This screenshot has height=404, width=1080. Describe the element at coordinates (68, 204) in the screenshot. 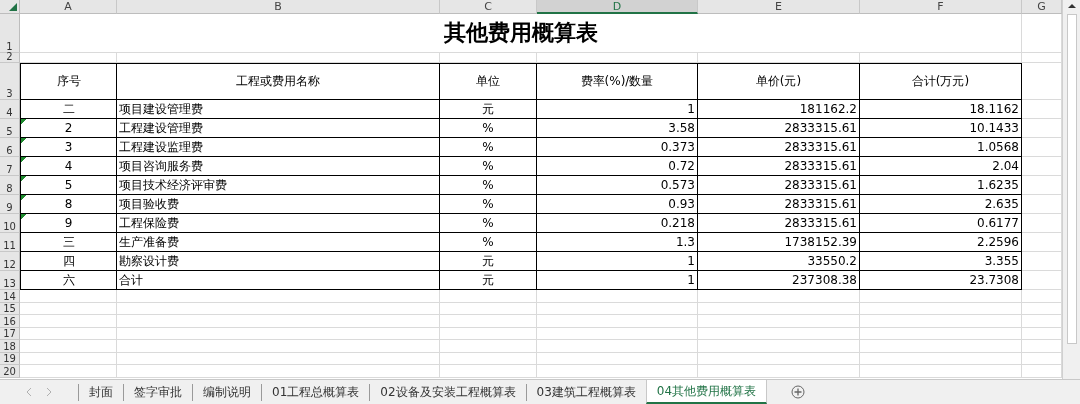

I see `table-cell: 8` at that location.